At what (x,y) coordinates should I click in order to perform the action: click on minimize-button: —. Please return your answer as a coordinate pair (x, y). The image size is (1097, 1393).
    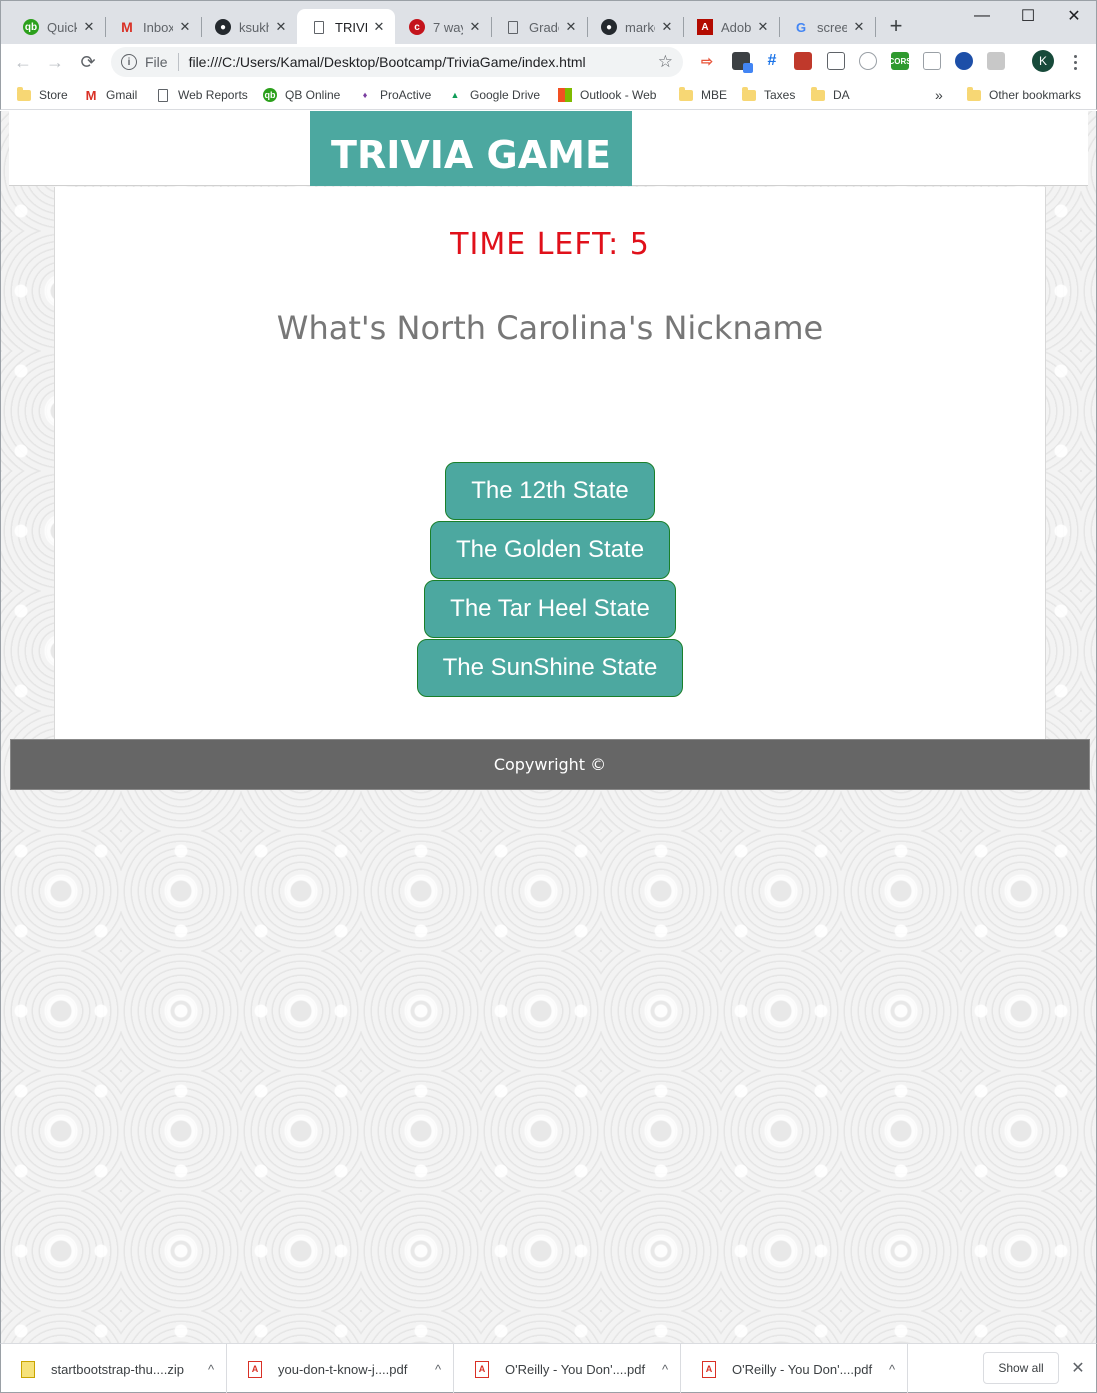
    Looking at the image, I should click on (982, 16).